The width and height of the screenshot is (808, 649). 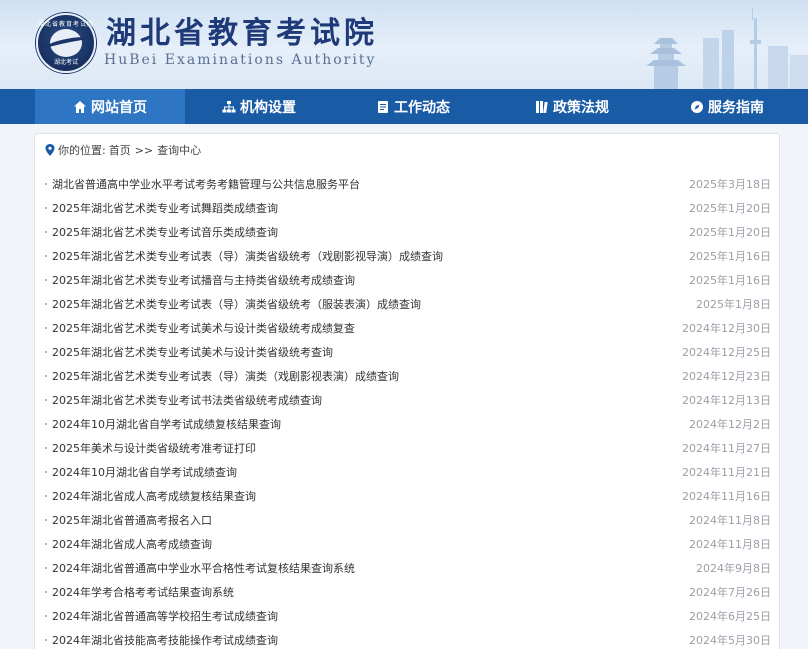 I want to click on list-item-date: 2024年9月8日, so click(x=733, y=568).